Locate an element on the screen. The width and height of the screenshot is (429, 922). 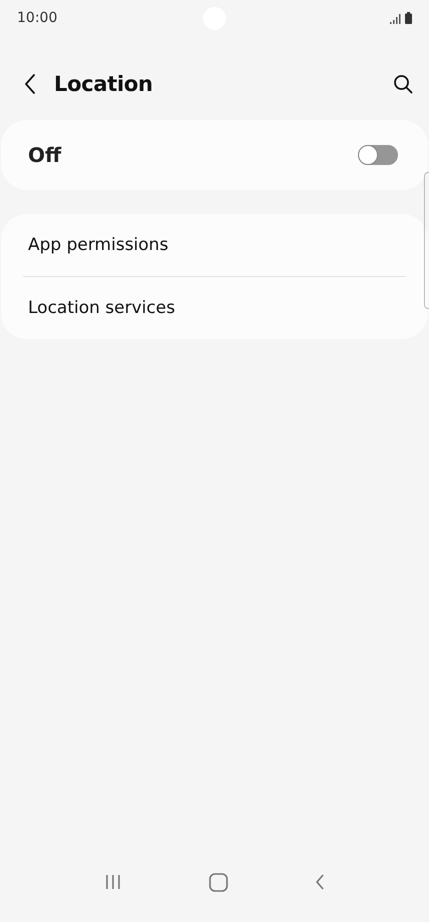
settings-item: Location services is located at coordinates (214, 308).